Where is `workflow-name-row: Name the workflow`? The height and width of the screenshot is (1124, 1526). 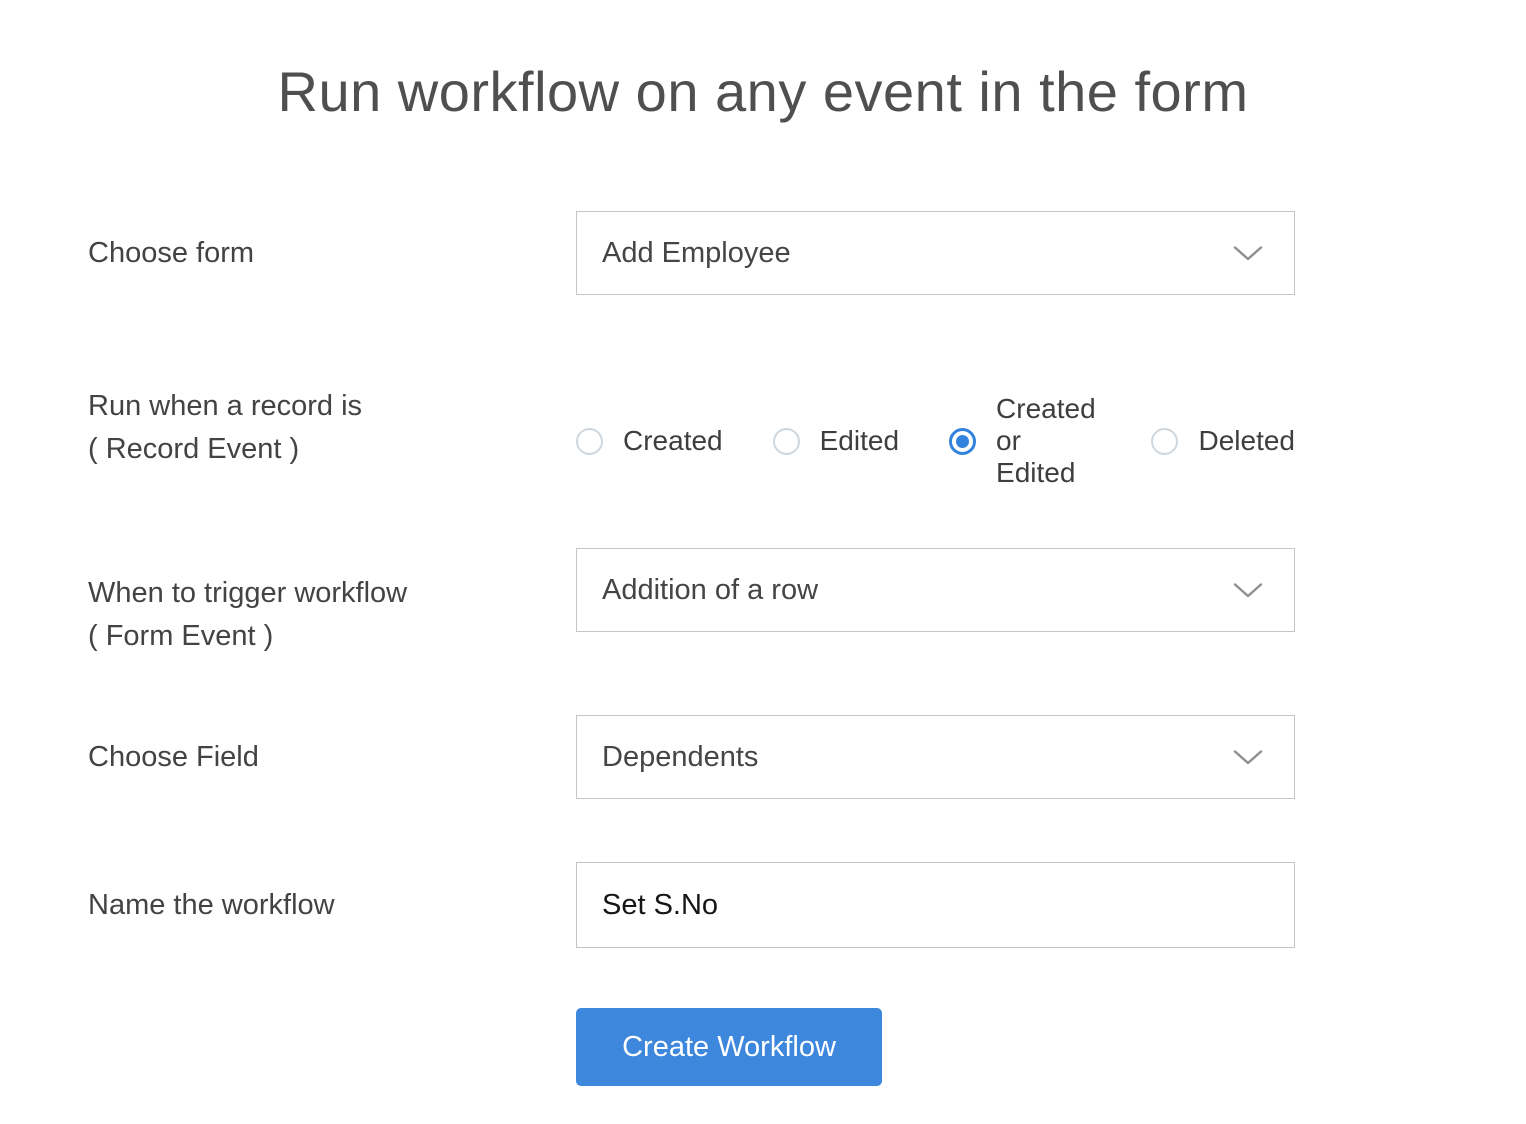 workflow-name-row: Name the workflow is located at coordinates (763, 905).